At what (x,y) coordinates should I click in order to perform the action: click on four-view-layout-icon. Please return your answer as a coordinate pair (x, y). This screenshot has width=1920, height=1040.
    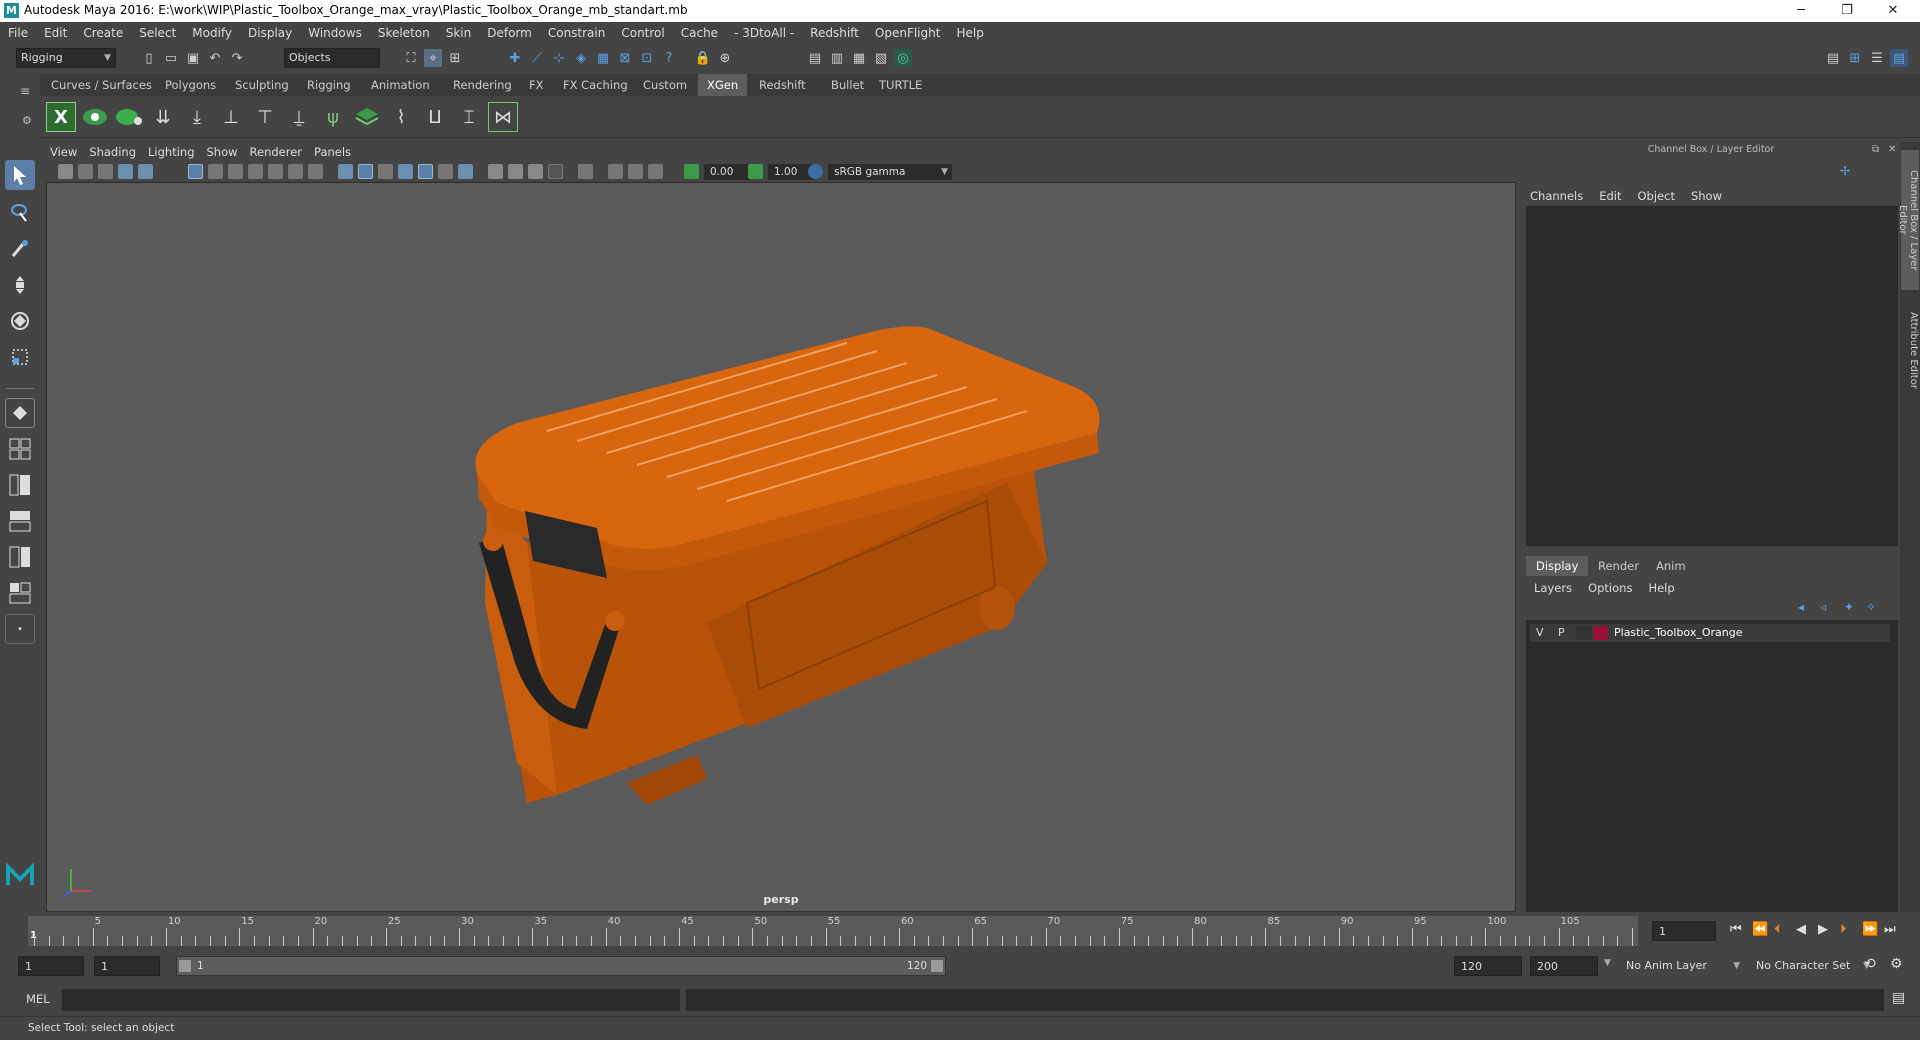
    Looking at the image, I should click on (20, 449).